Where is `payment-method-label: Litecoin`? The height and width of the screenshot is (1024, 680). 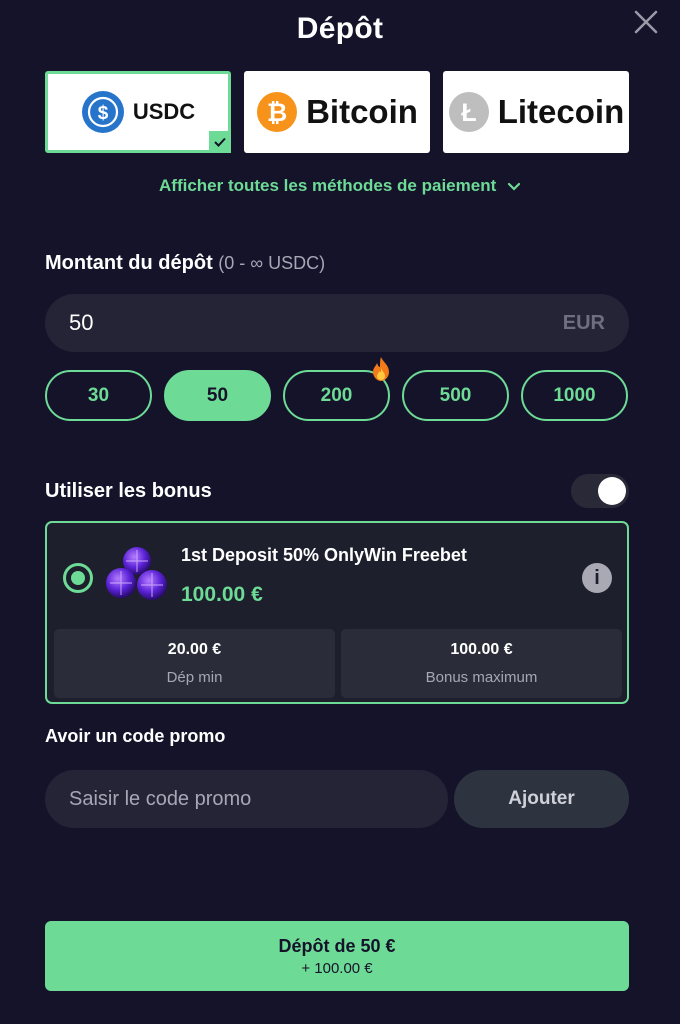 payment-method-label: Litecoin is located at coordinates (561, 111).